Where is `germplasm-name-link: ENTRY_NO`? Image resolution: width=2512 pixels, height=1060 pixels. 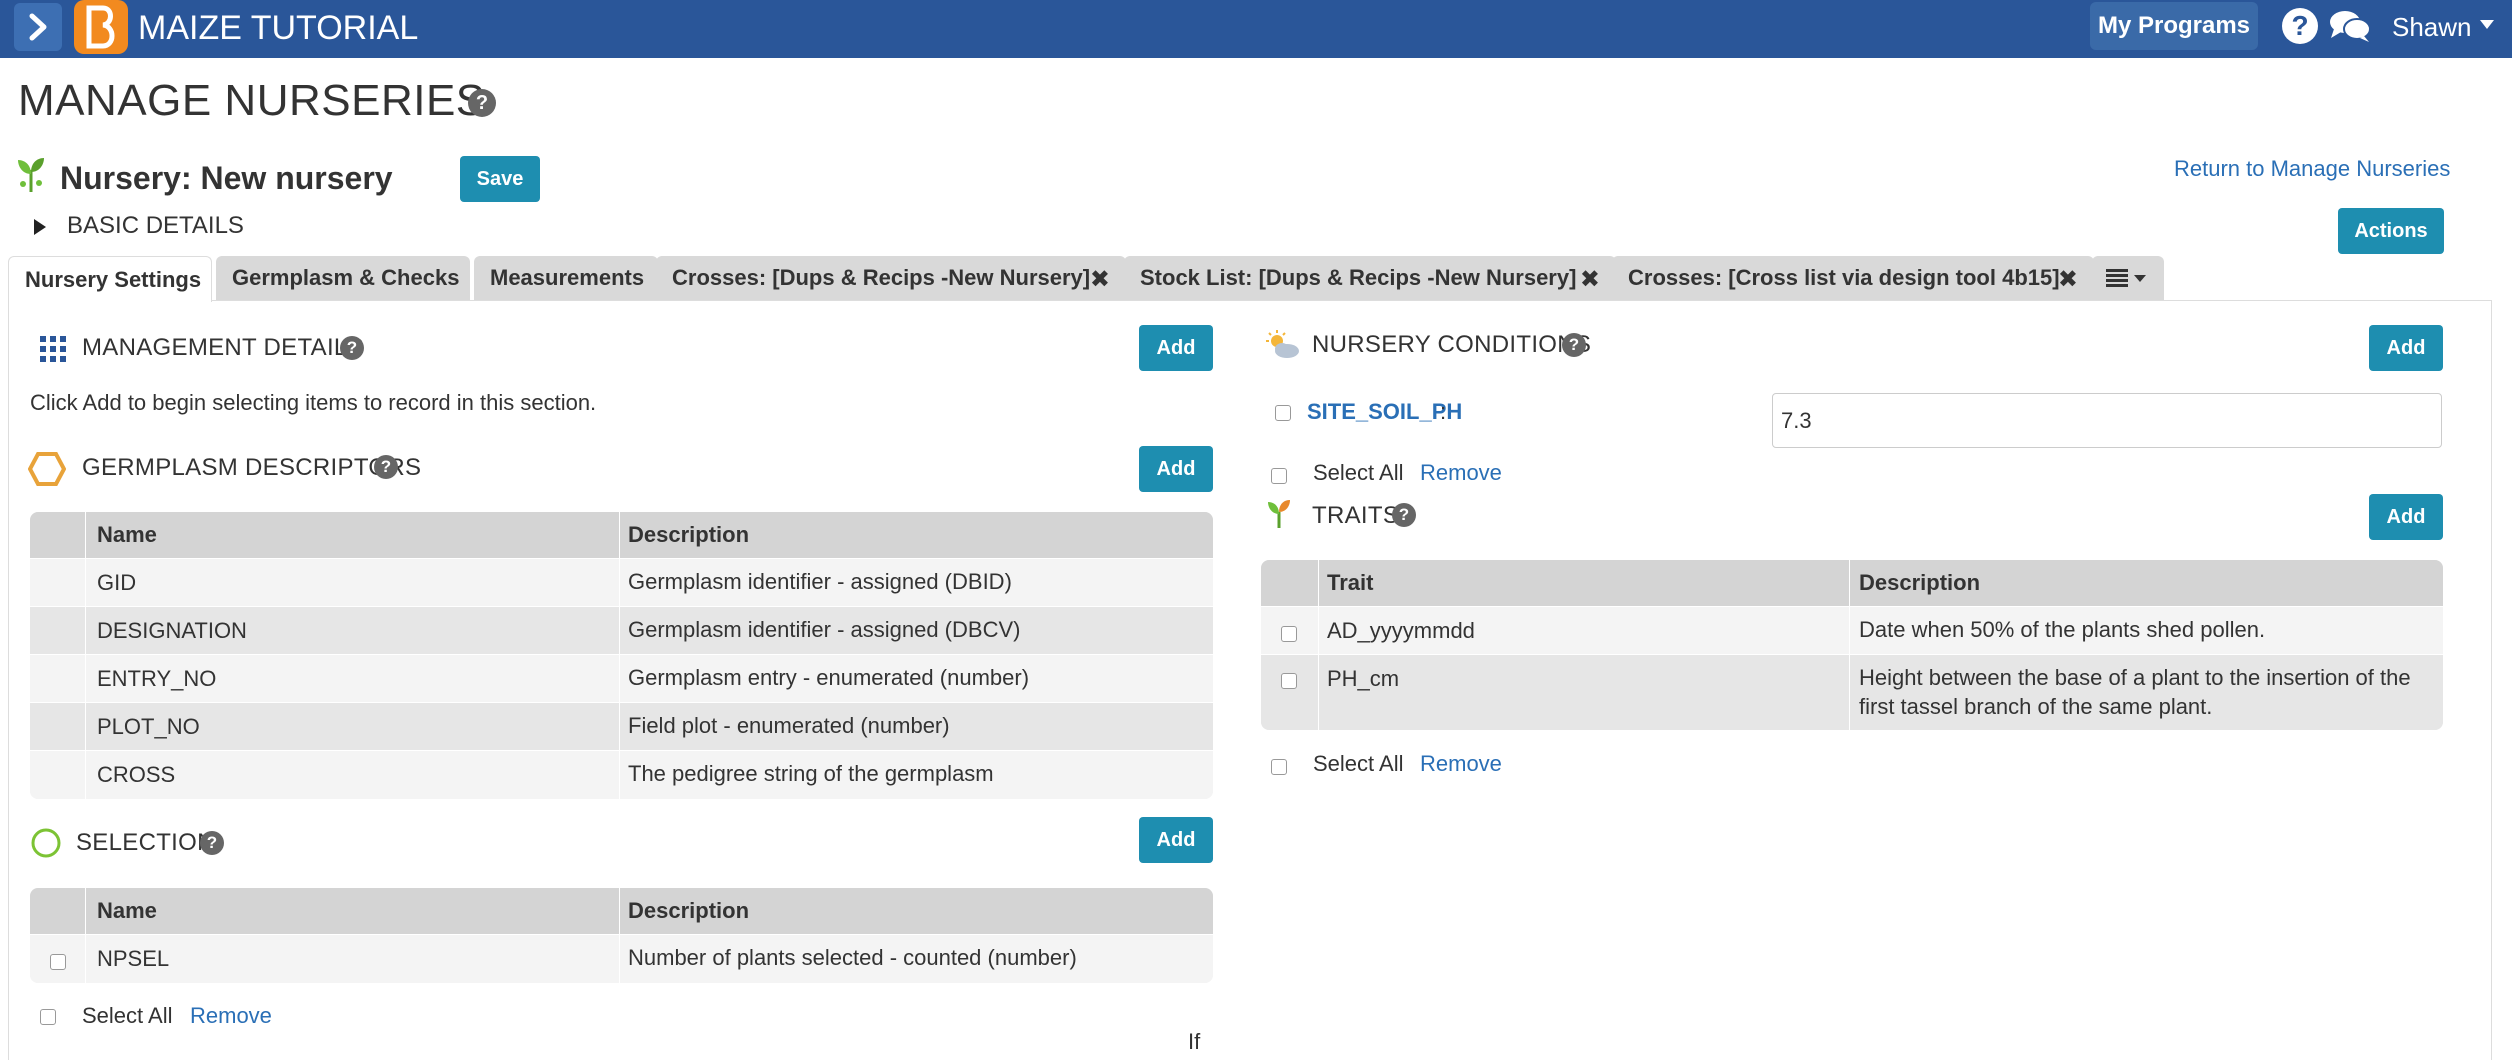
germplasm-name-link: ENTRY_NO is located at coordinates (156, 678).